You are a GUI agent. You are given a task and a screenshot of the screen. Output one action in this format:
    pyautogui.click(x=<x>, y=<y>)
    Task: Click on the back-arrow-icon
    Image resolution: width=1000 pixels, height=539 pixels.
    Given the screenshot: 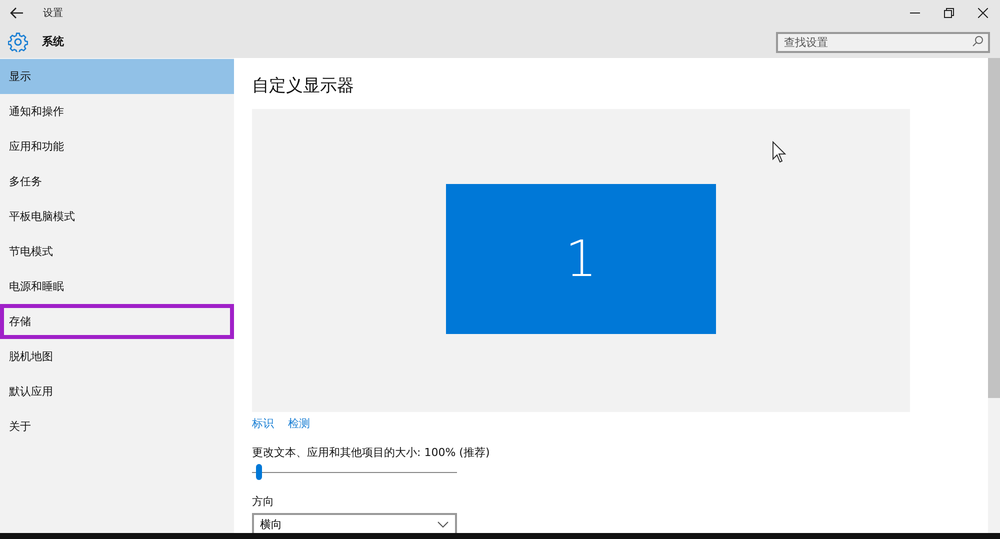 What is the action you would take?
    pyautogui.click(x=17, y=12)
    